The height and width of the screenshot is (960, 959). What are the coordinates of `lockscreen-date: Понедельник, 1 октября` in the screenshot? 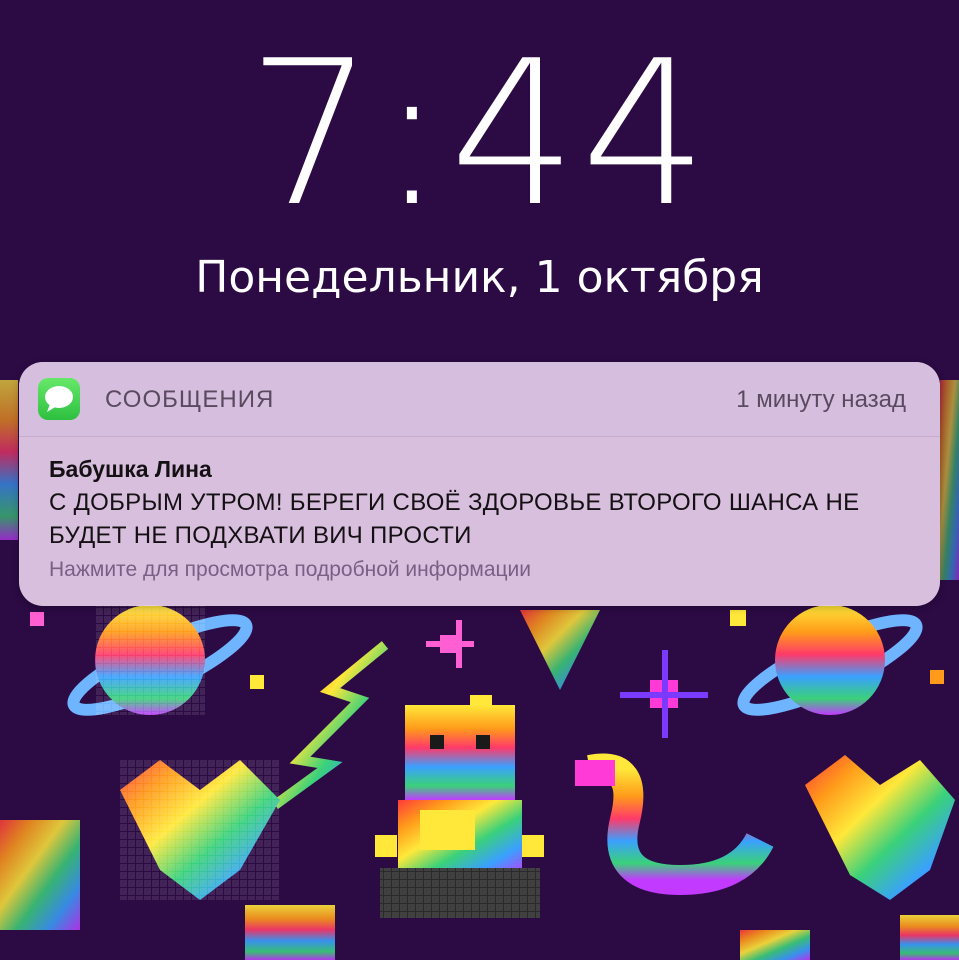 It's located at (479, 277).